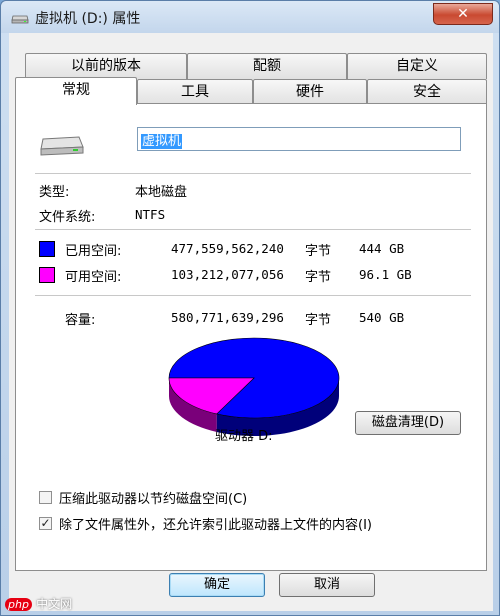  Describe the element at coordinates (47, 249) in the screenshot. I see `used-space-swatch` at that location.